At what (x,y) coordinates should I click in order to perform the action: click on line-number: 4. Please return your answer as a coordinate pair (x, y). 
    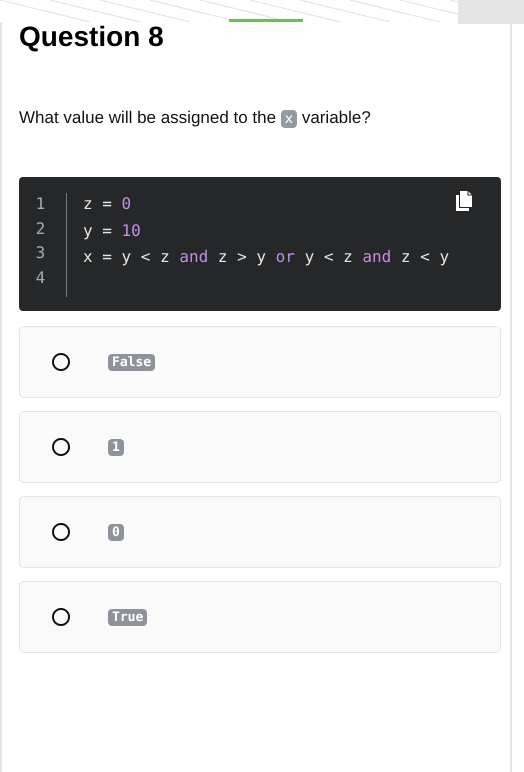
    Looking at the image, I should click on (40, 277).